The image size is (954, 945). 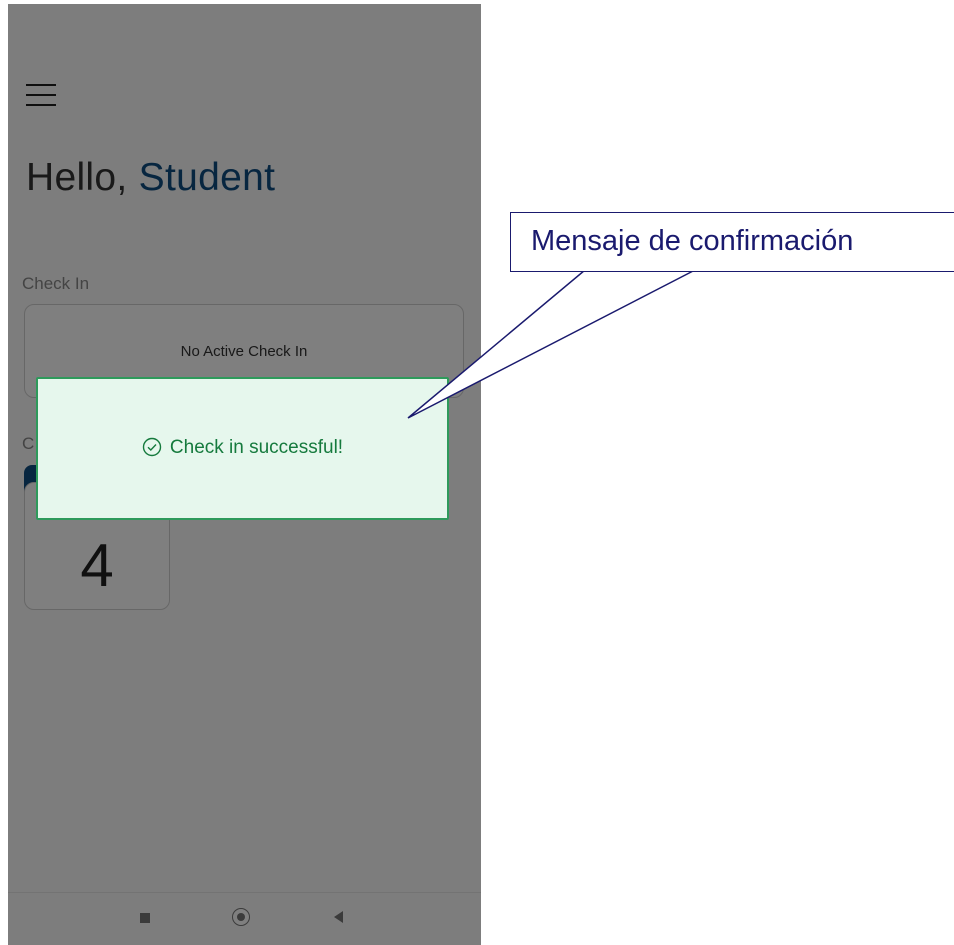 What do you see at coordinates (692, 241) in the screenshot?
I see `callout-label: Mensaje de confirmación` at bounding box center [692, 241].